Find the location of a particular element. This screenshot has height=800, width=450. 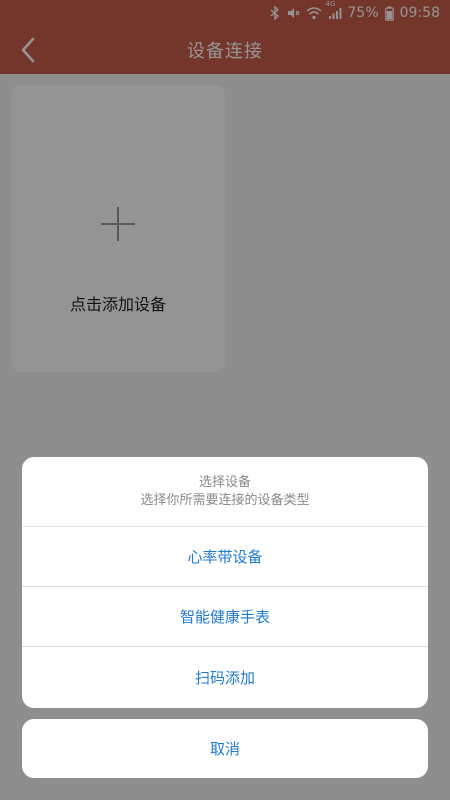

option-heart-rate-band: 心率带设备 is located at coordinates (225, 557).